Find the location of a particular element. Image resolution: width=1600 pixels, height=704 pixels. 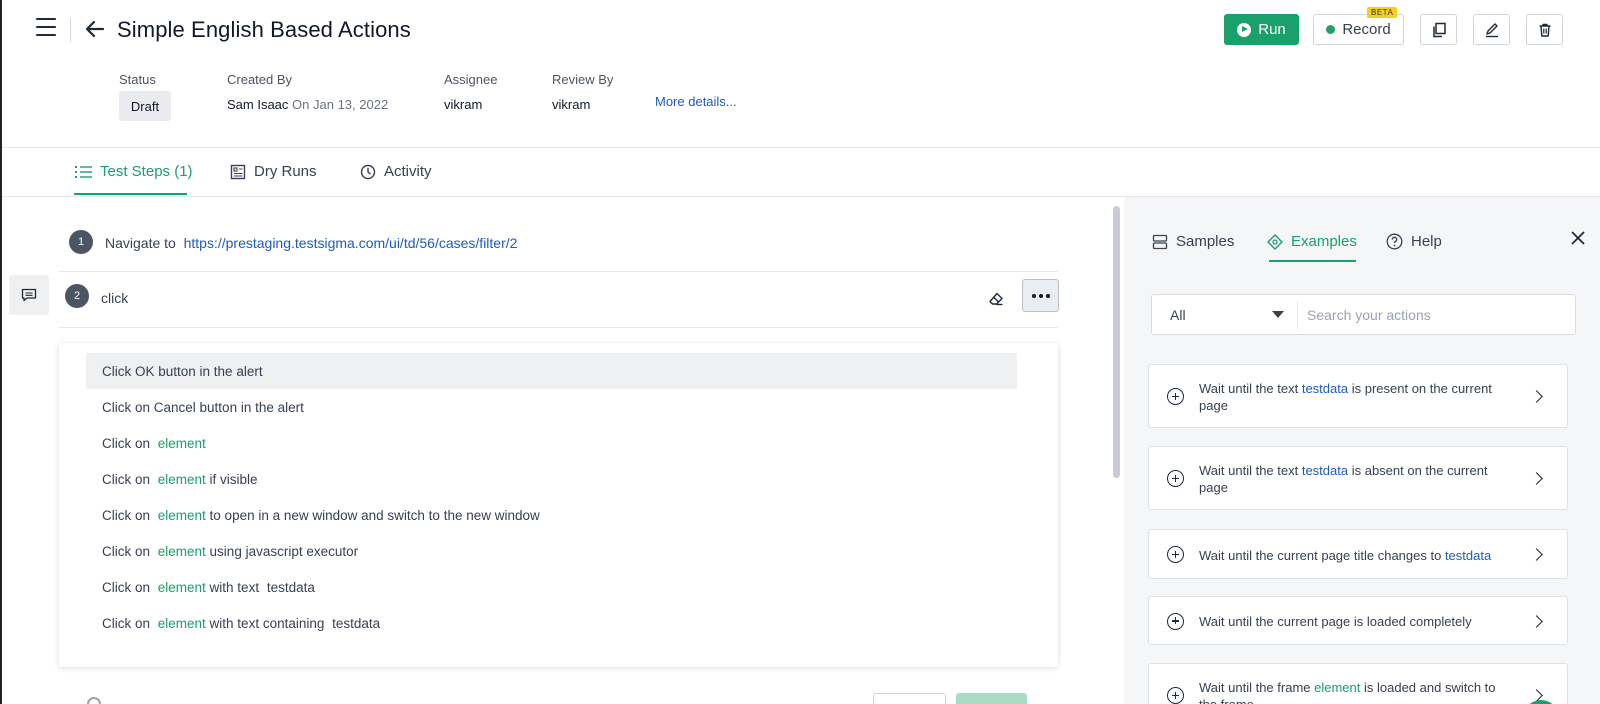

close-icon is located at coordinates (1578, 240).